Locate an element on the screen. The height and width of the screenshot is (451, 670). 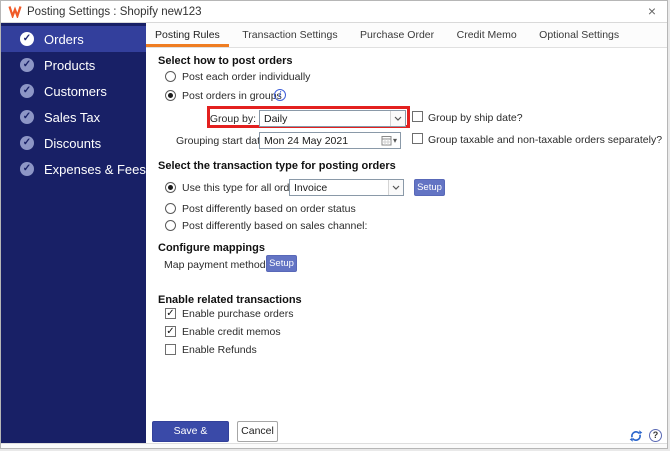
sidebar-item-products: ✓ Products is located at coordinates (73, 65).